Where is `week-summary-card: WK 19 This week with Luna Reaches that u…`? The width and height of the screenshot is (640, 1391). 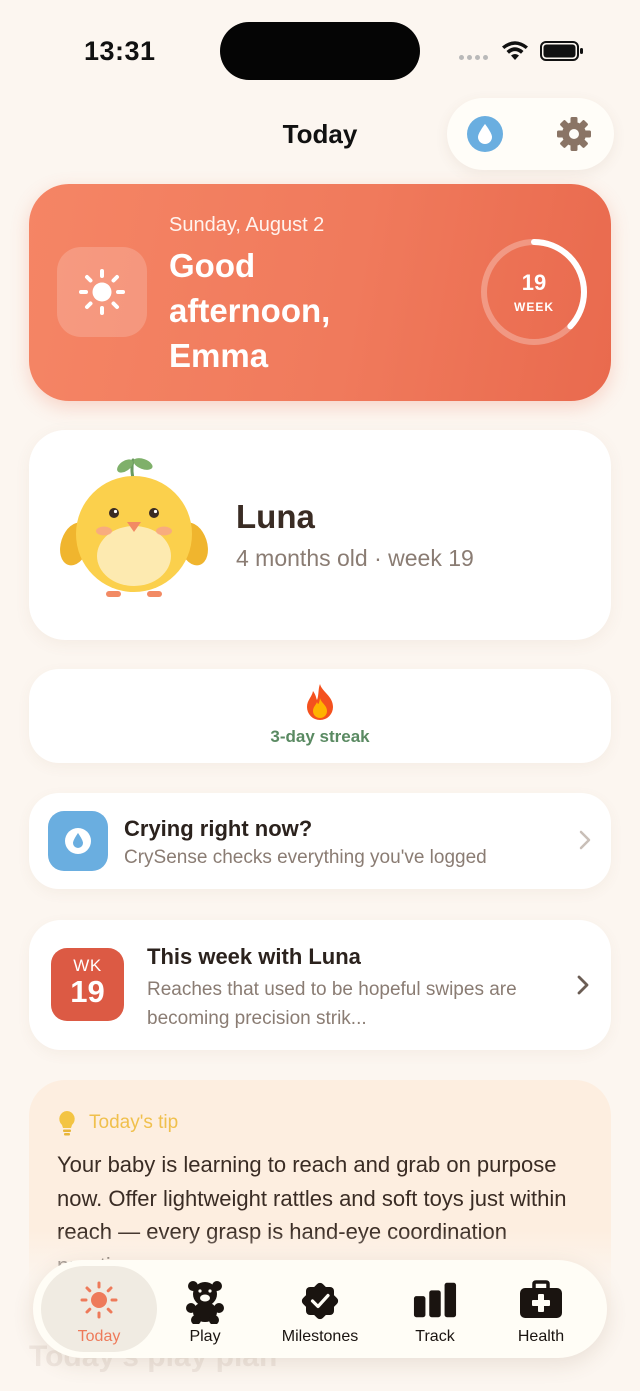 week-summary-card: WK 19 This week with Luna Reaches that u… is located at coordinates (320, 985).